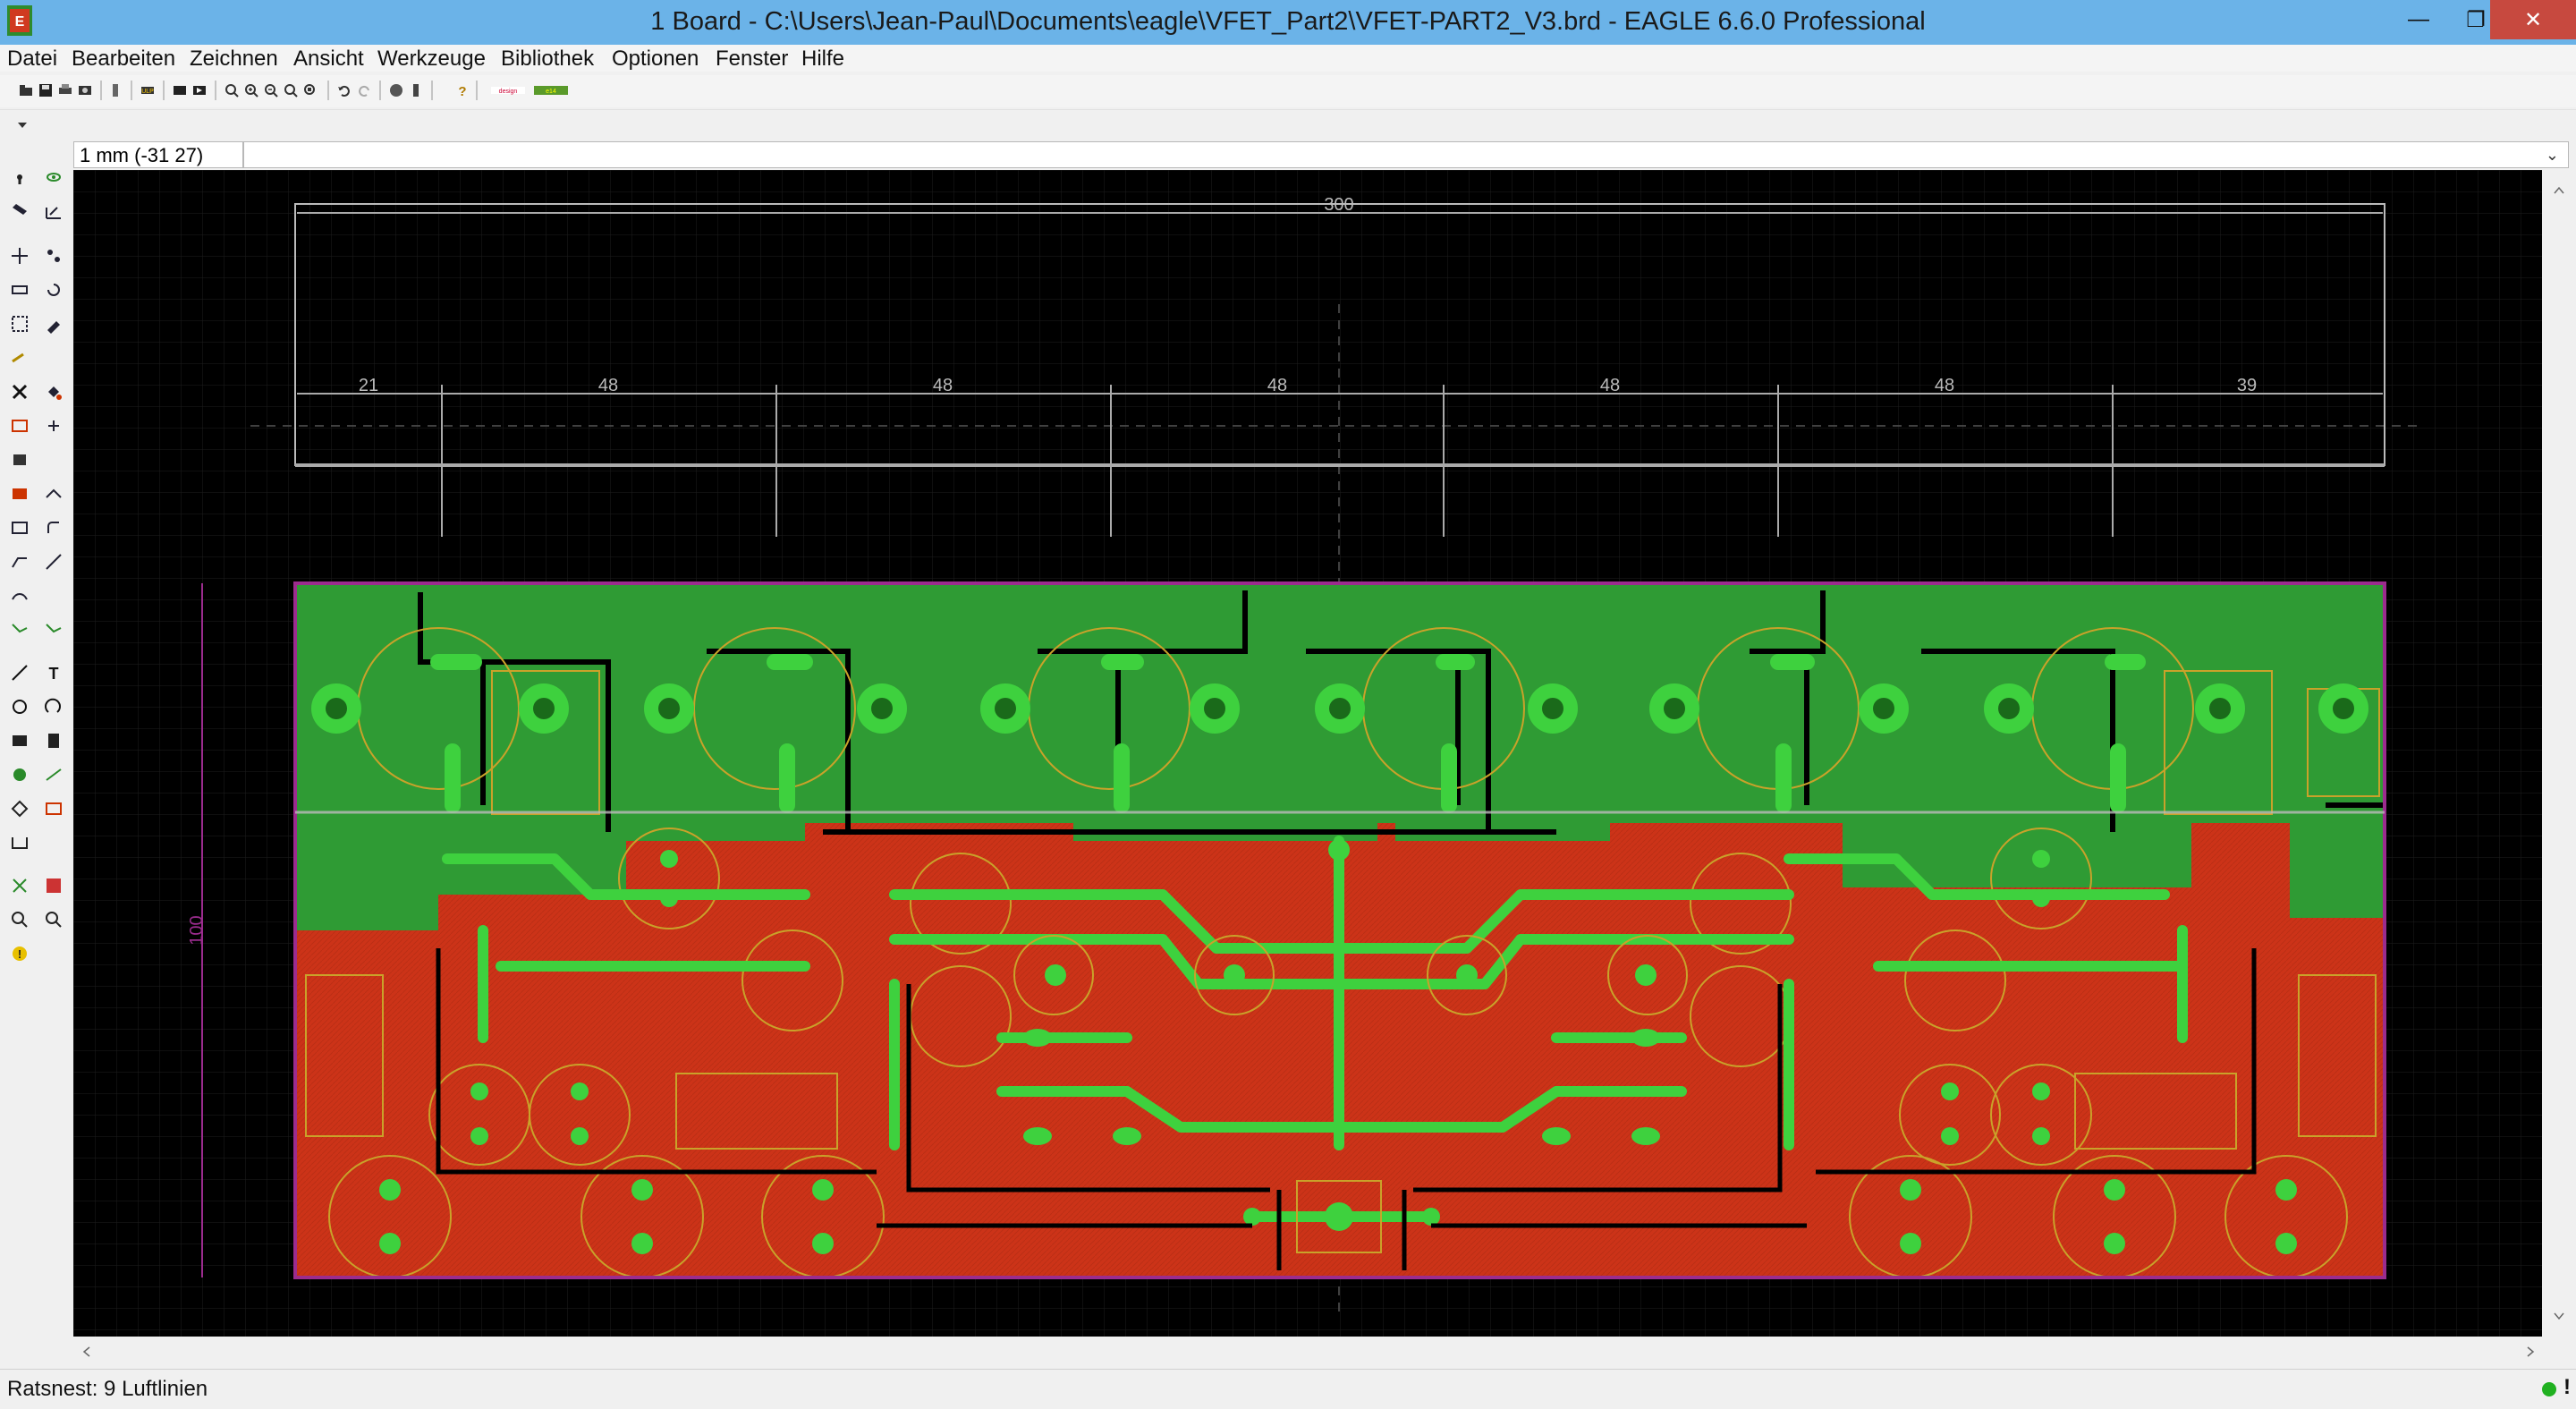 This screenshot has width=2576, height=1409. I want to click on menu-ansicht: Ansicht, so click(328, 60).